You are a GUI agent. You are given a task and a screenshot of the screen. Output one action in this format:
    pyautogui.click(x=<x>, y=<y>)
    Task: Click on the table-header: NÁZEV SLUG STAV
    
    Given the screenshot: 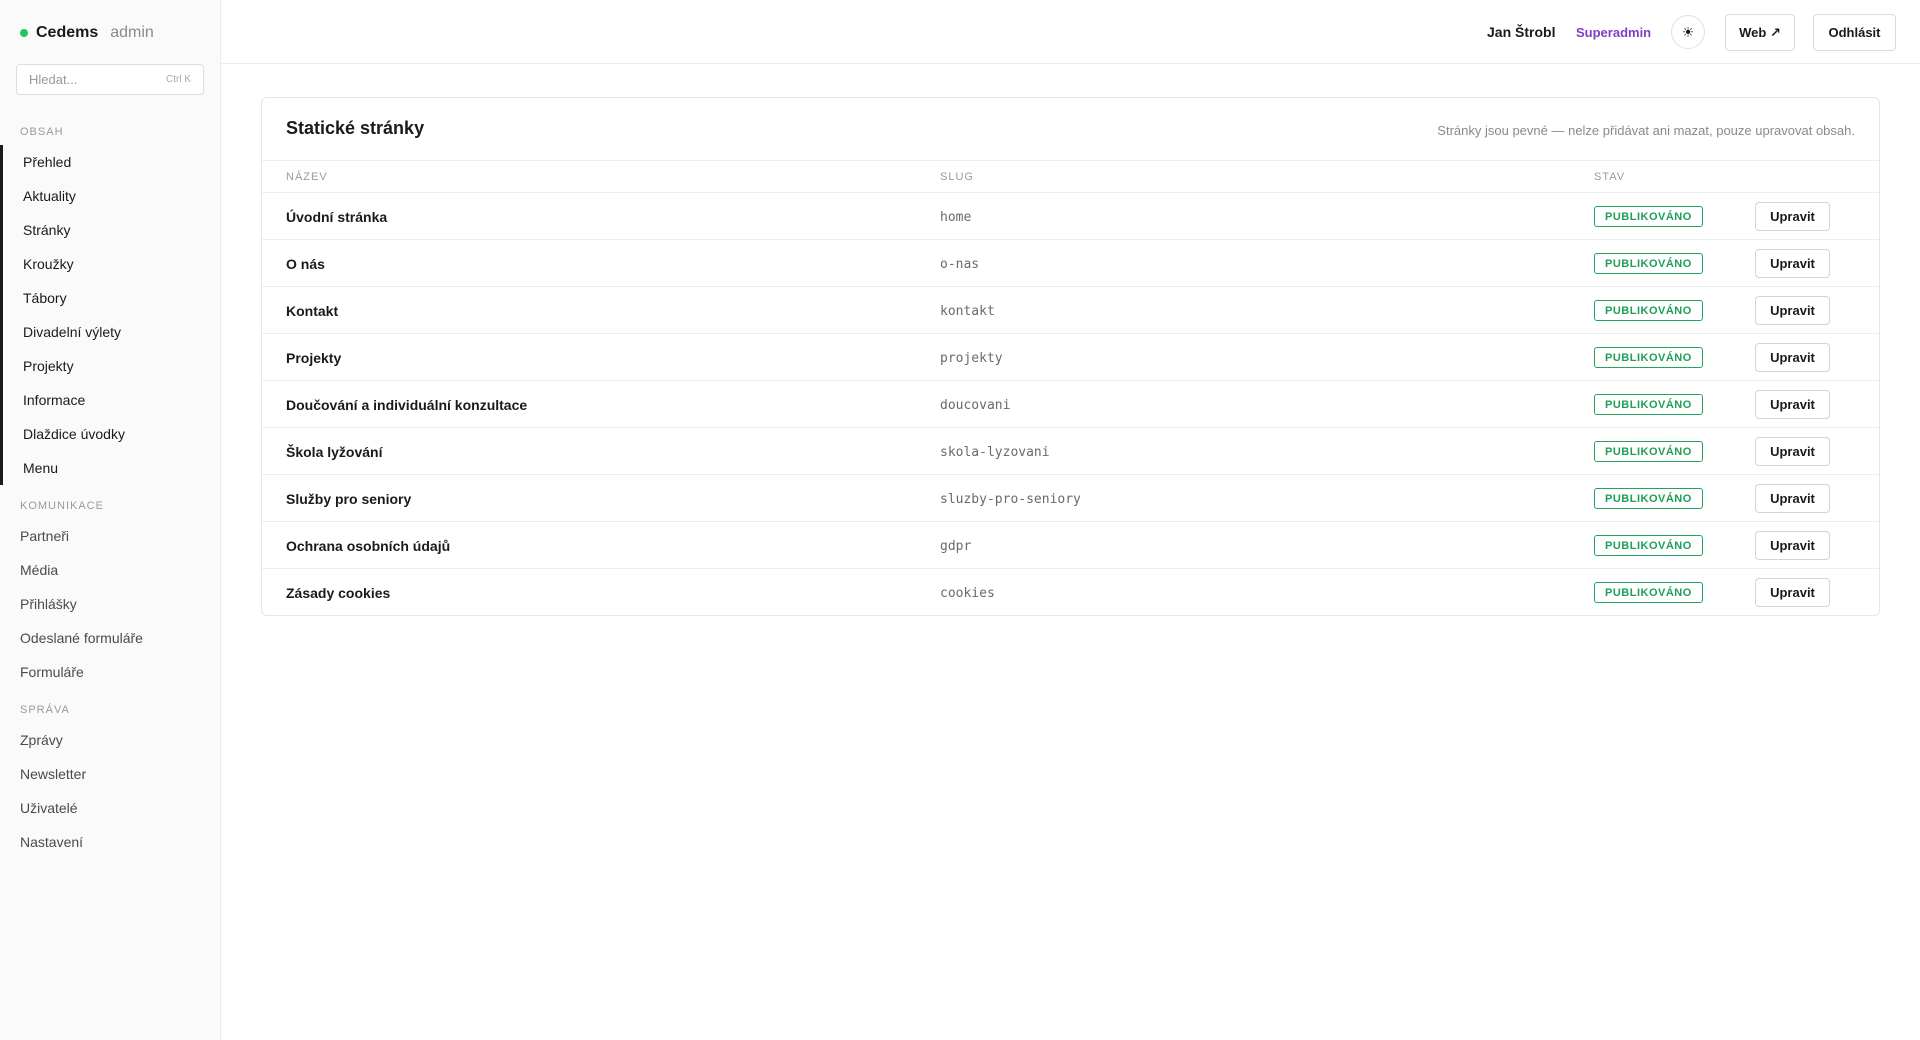 What is the action you would take?
    pyautogui.click(x=1070, y=176)
    